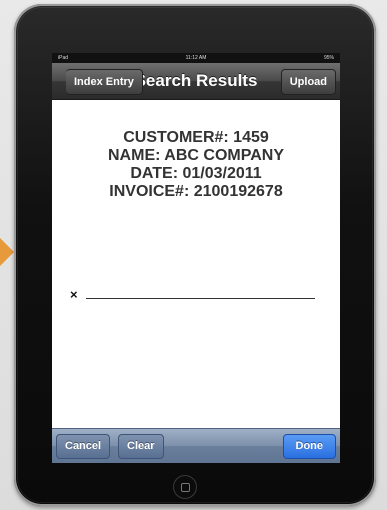  What do you see at coordinates (196, 81) in the screenshot?
I see `navigation-bar: Search Results Index Entry Upload` at bounding box center [196, 81].